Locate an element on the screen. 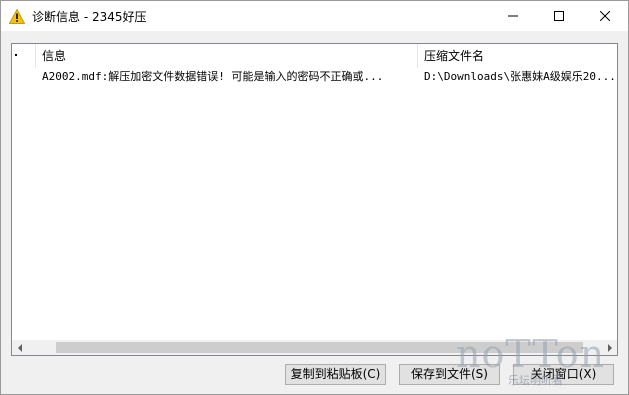  column-header-info: 信息 is located at coordinates (227, 56).